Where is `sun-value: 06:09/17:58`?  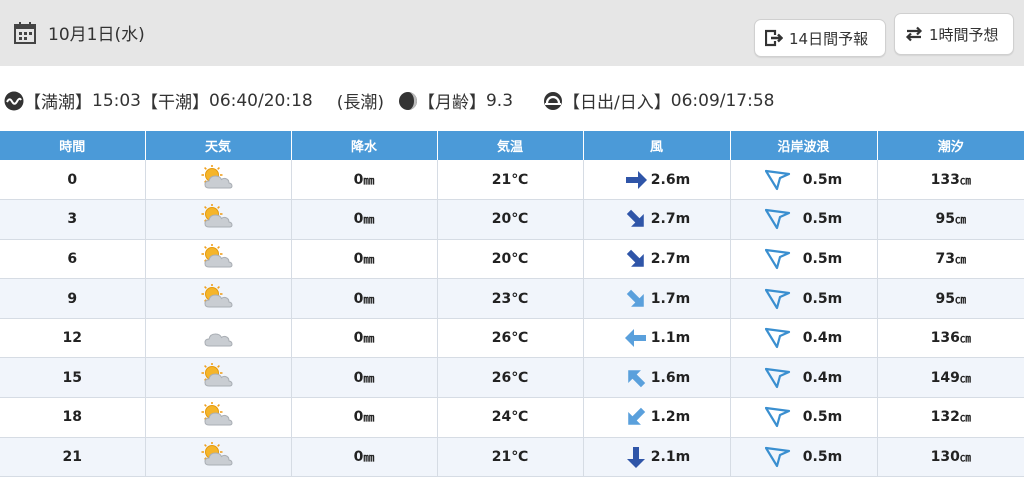
sun-value: 06:09/17:58 is located at coordinates (722, 100).